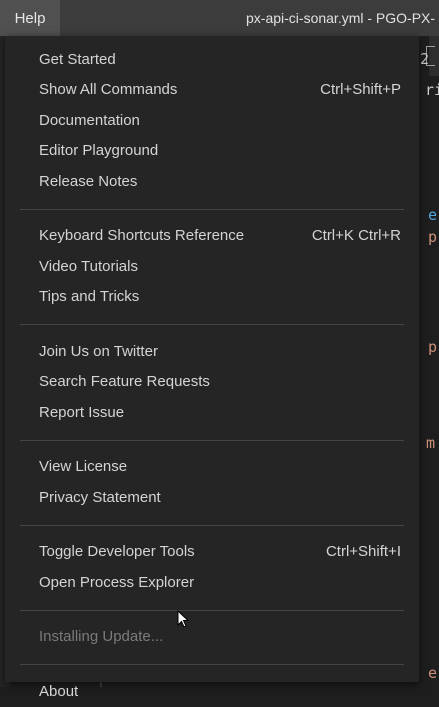 The image size is (439, 707). I want to click on menu-item-show-all-commands: Show All Commands Ctrl+Shift+P, so click(212, 90).